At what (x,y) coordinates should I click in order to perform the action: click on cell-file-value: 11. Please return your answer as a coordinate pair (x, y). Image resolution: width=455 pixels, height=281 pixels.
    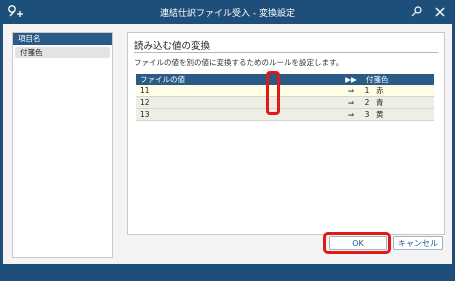
    Looking at the image, I should click on (190, 91).